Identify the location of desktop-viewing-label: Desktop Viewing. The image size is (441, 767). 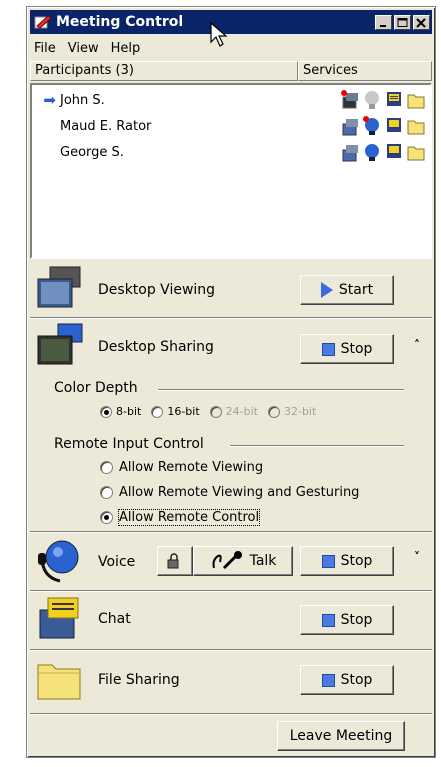
(157, 290).